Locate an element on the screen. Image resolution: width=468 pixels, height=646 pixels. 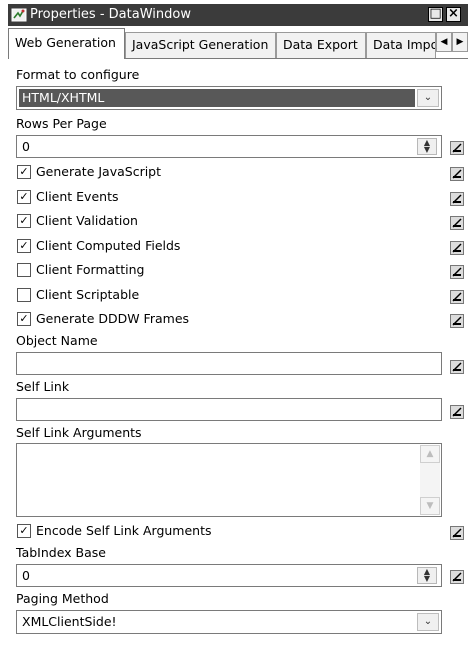
self-link-arguments-textarea: ▲ ▼ is located at coordinates (229, 480).